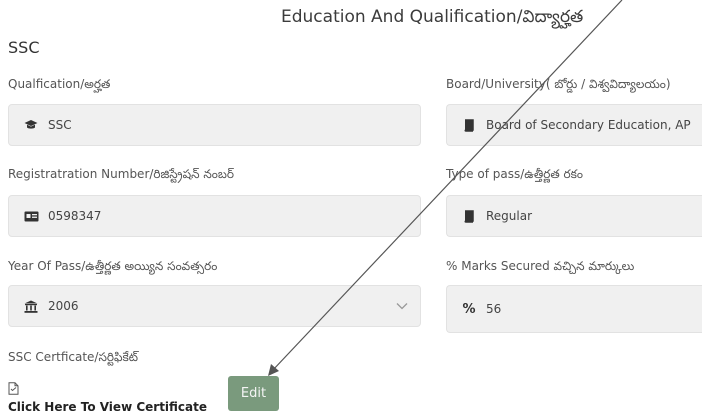  What do you see at coordinates (59, 84) in the screenshot?
I see `qualification-label: Qualfication/అర్హత` at bounding box center [59, 84].